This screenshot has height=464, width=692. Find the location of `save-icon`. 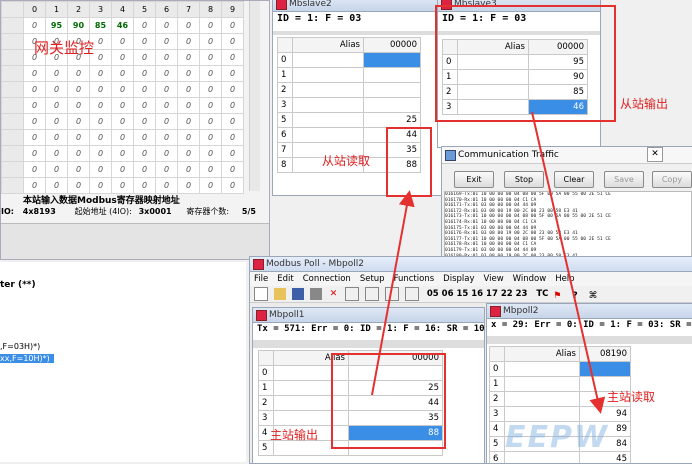

save-icon is located at coordinates (298, 294).